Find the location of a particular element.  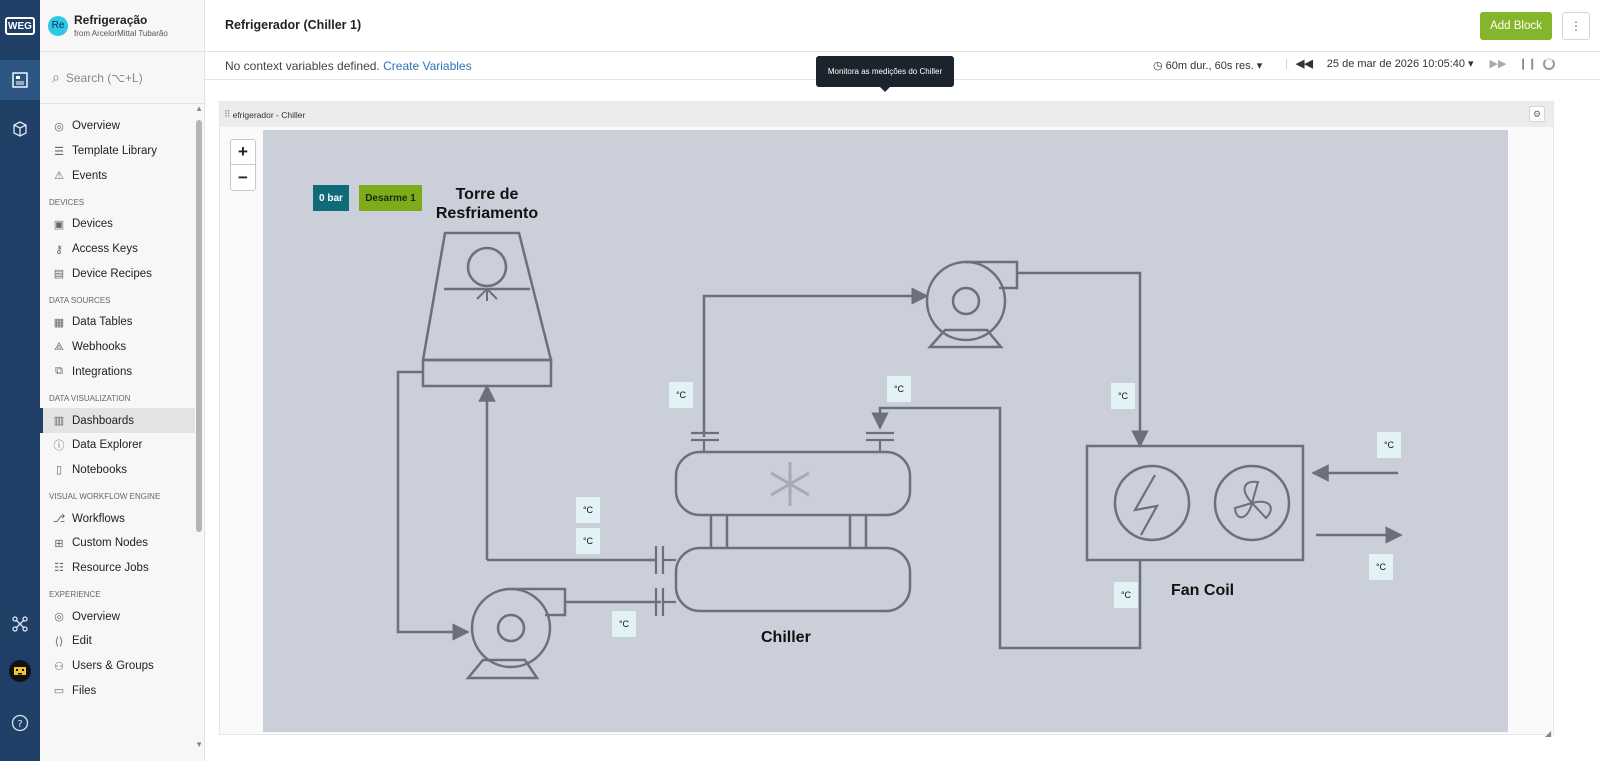

zoom-in-button: + is located at coordinates (243, 152).